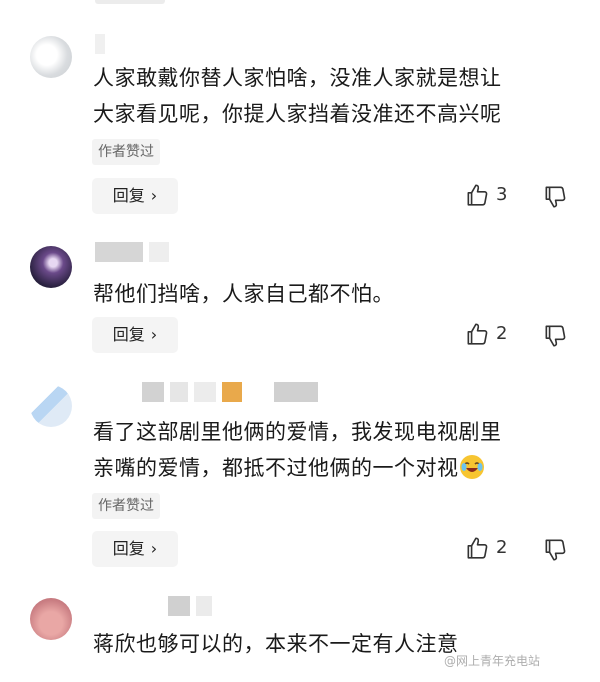  I want to click on comment-text: 帮他们挡啥，人家自己都不怕。, so click(333, 294).